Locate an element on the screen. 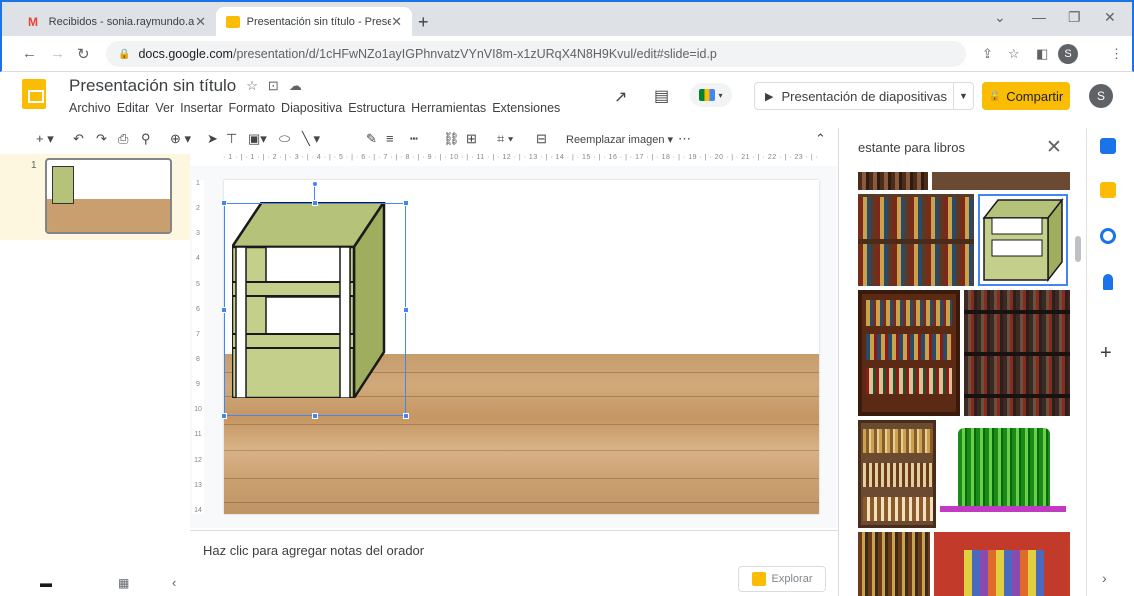 The height and width of the screenshot is (596, 1134). slides-logo-icon is located at coordinates (34, 94).